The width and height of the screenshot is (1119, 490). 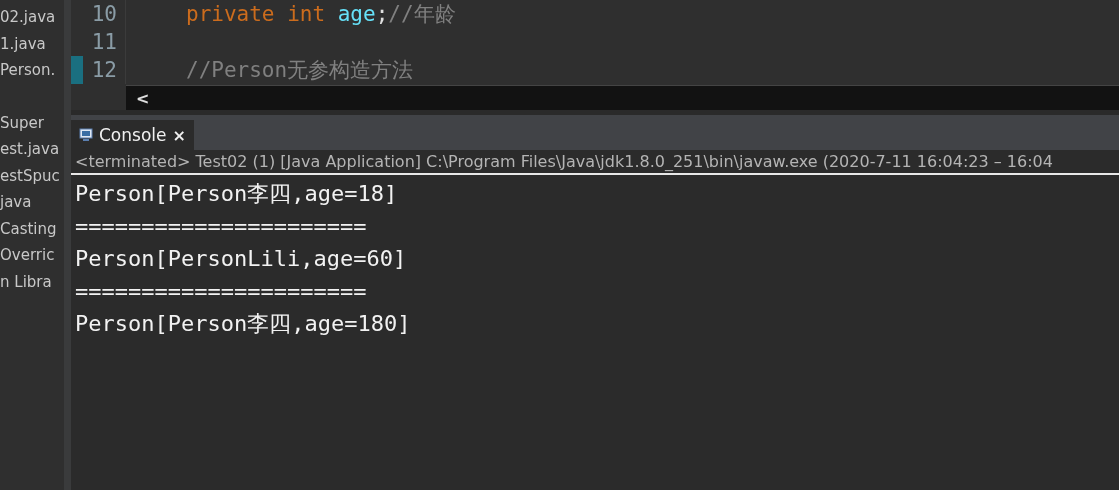 I want to click on explorer-item: est.java, so click(x=32, y=149).